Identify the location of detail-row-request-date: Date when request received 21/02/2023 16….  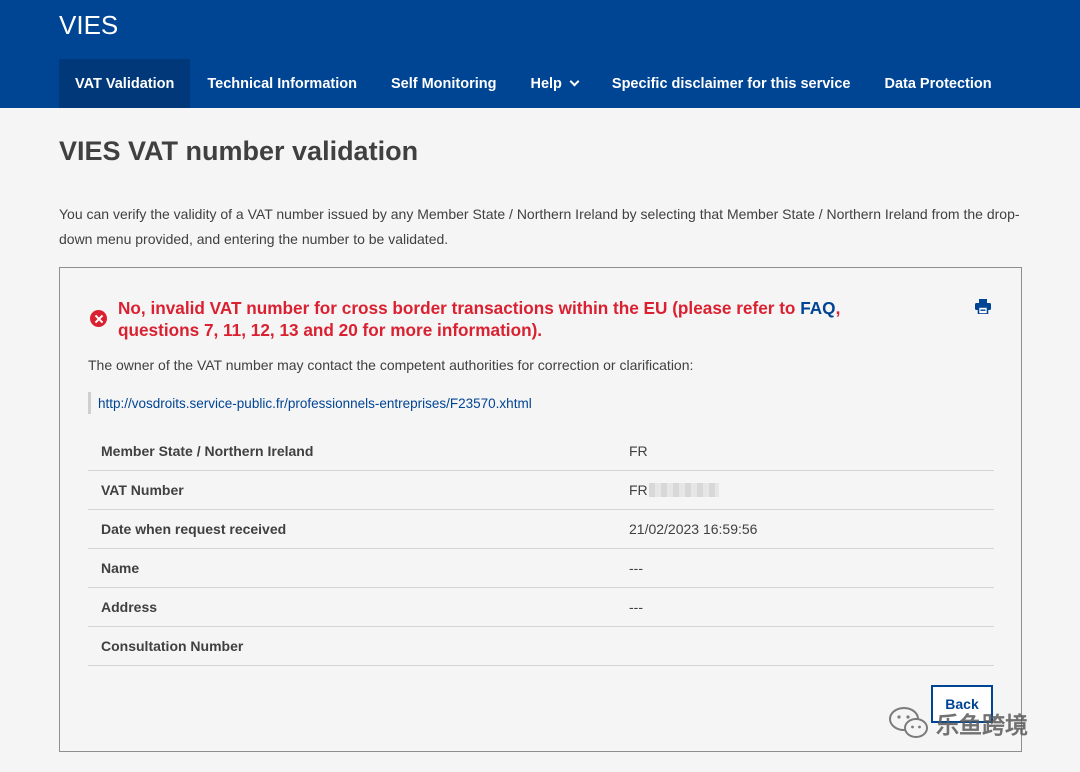
(541, 529).